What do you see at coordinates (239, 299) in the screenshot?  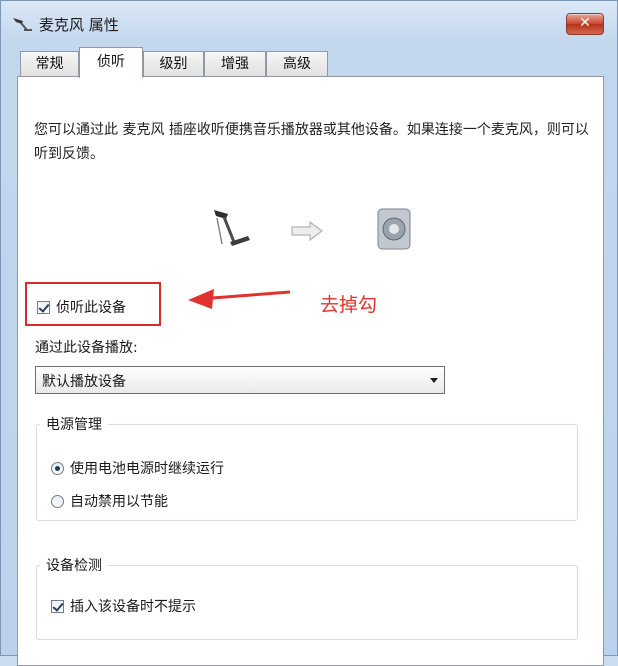 I see `red-arrow-icon` at bounding box center [239, 299].